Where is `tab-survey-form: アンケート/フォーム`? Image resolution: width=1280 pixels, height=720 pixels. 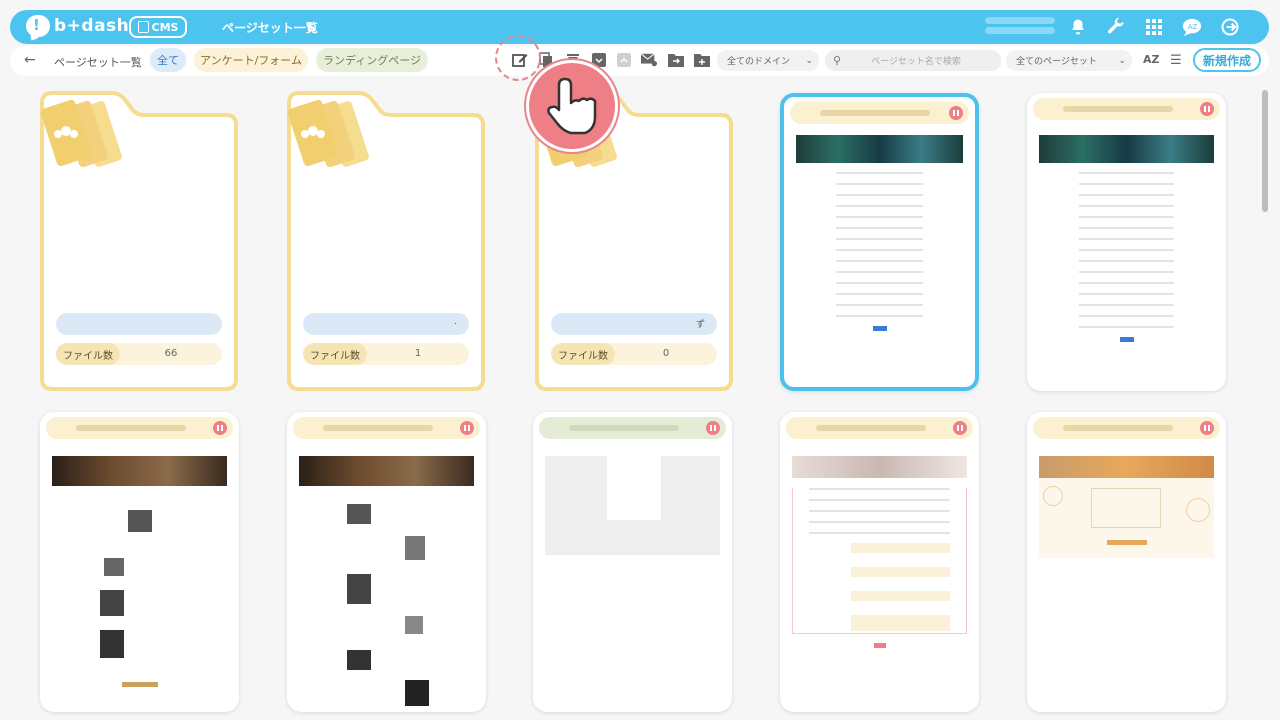
tab-survey-form: アンケート/フォーム is located at coordinates (251, 60).